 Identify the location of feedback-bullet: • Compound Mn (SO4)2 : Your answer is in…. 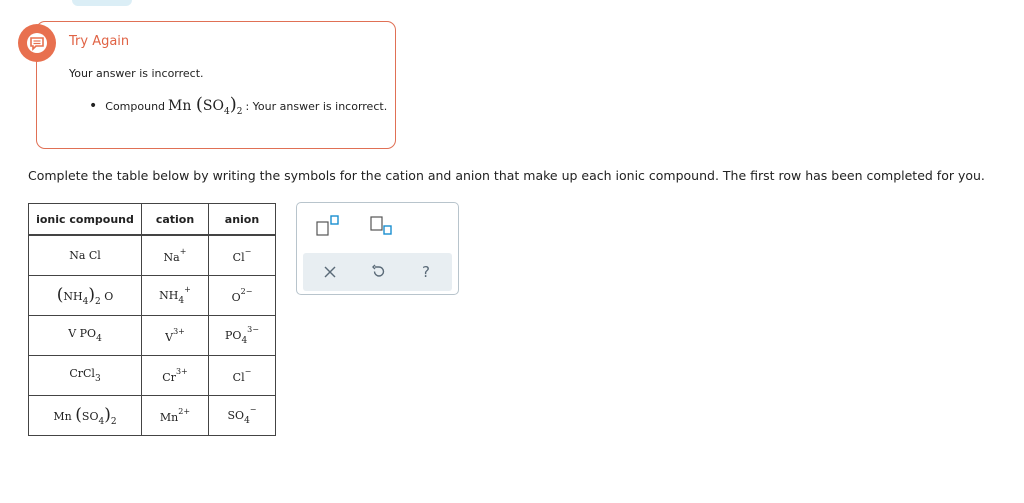
(238, 105).